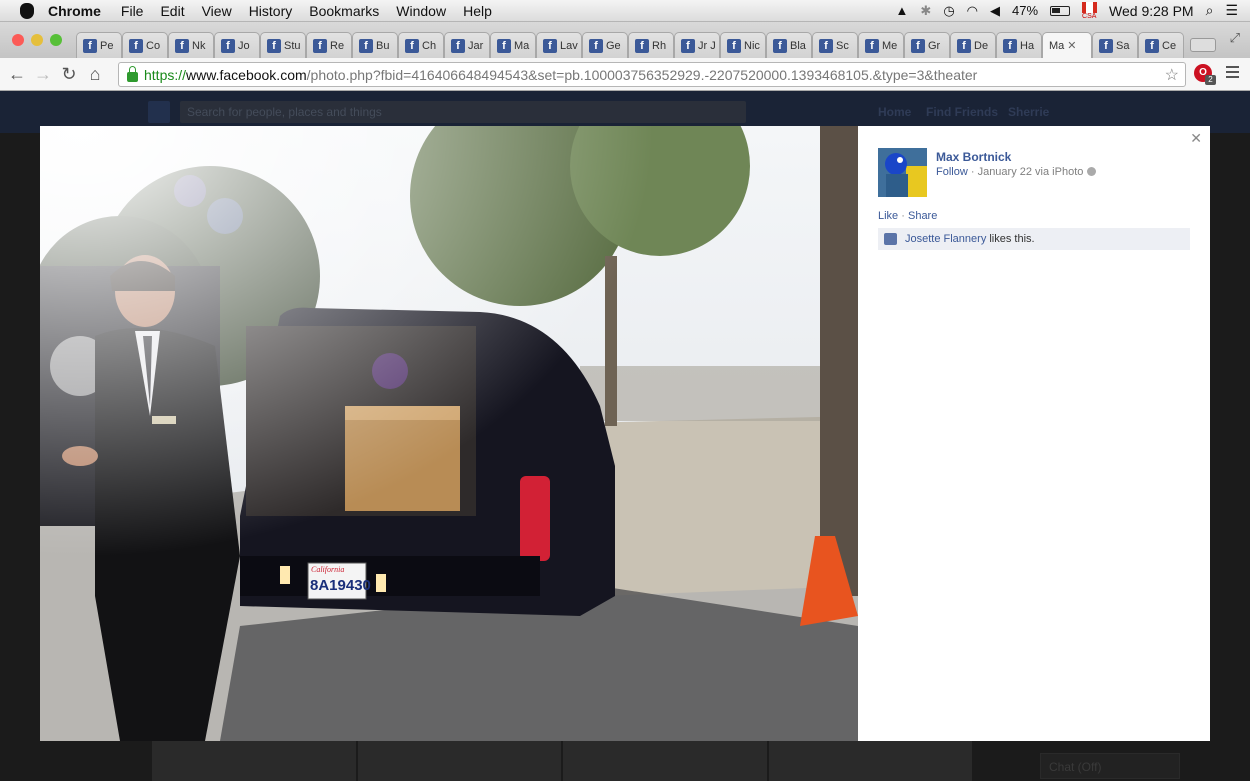 The image size is (1250, 781). I want to click on tab: f Pe, so click(99, 45).